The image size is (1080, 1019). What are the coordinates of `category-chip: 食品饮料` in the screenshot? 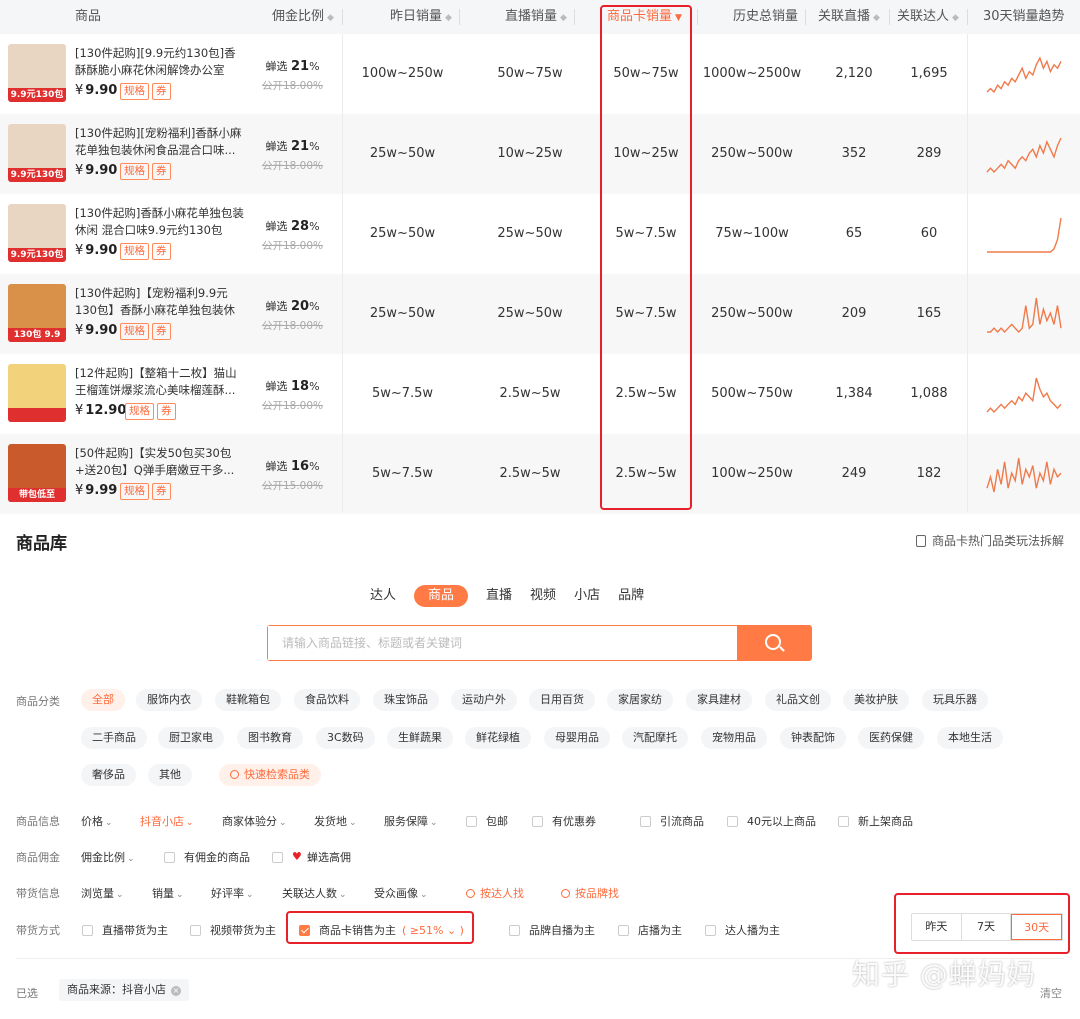 It's located at (327, 700).